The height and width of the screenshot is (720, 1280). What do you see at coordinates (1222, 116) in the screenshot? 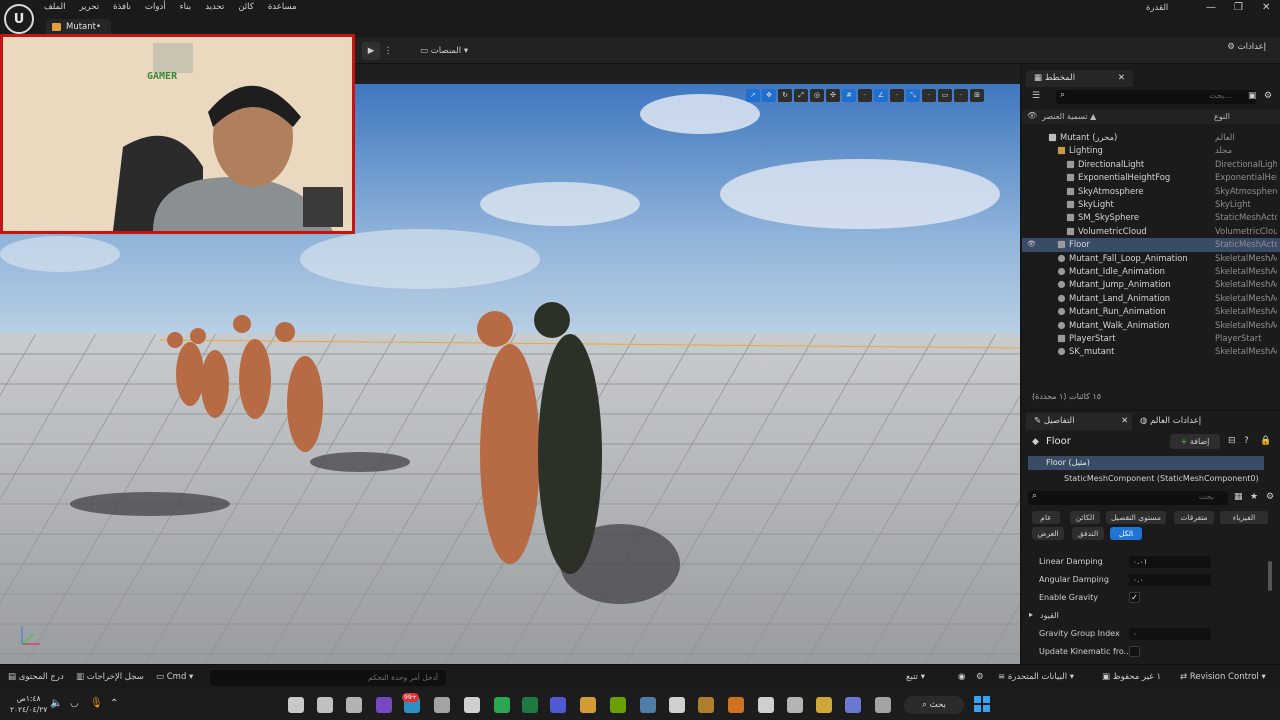
I see `col-type: النوع` at bounding box center [1222, 116].